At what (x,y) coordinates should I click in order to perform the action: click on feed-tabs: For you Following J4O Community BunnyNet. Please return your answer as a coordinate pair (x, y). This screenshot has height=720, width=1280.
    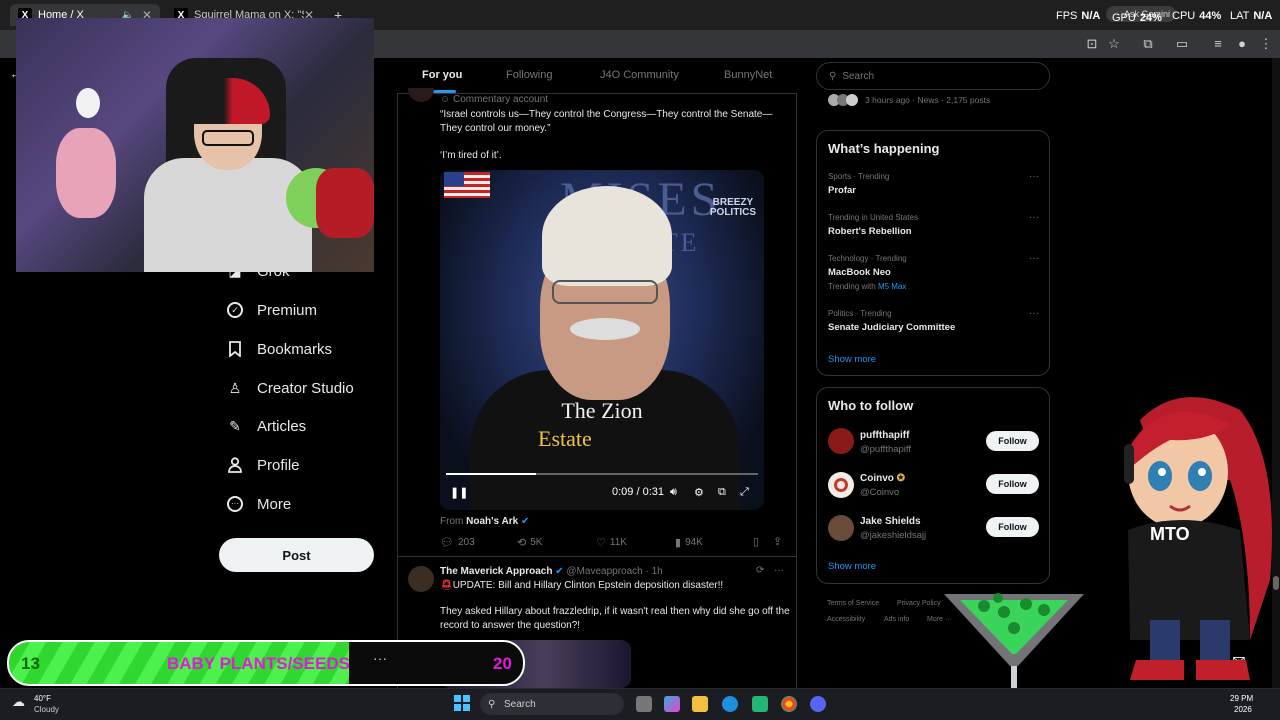
    Looking at the image, I should click on (597, 76).